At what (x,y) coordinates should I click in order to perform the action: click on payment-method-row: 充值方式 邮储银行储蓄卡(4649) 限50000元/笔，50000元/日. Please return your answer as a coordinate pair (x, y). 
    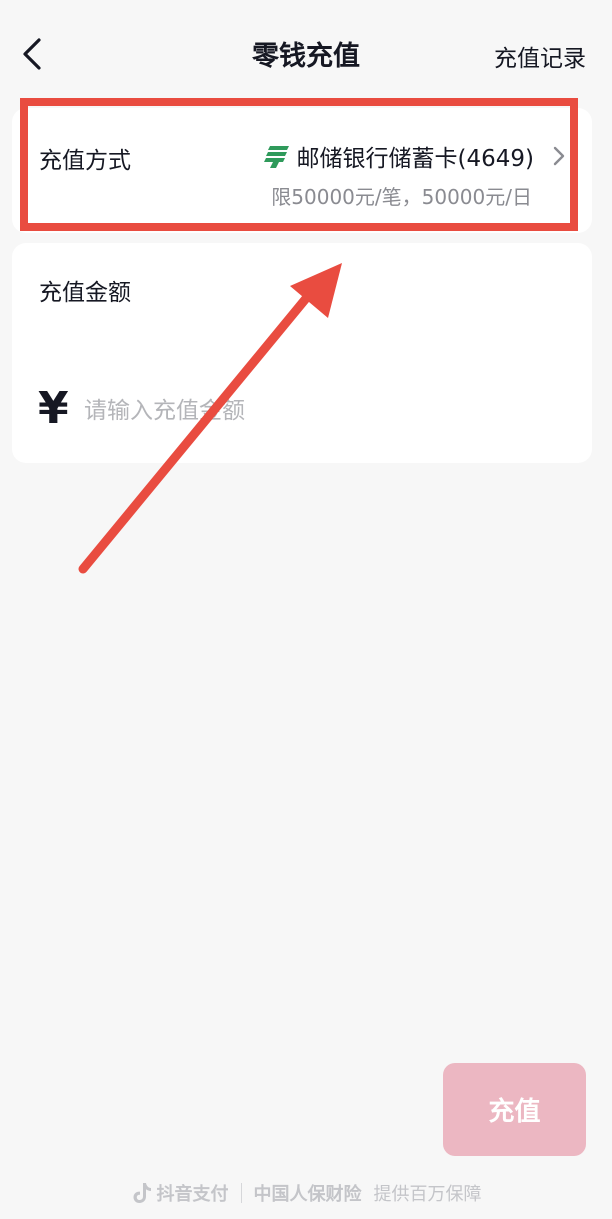
    Looking at the image, I should click on (302, 170).